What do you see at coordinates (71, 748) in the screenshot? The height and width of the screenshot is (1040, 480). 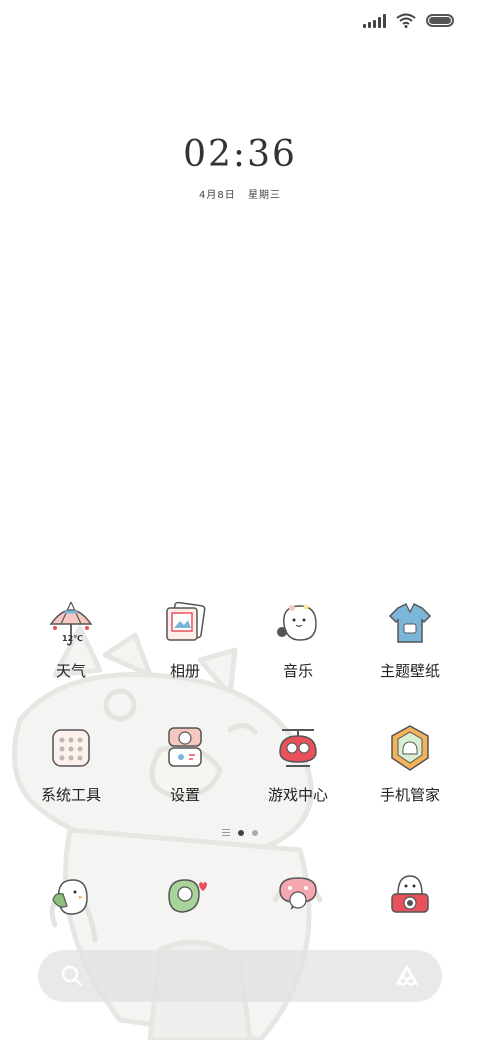 I see `tools-grid-icon` at bounding box center [71, 748].